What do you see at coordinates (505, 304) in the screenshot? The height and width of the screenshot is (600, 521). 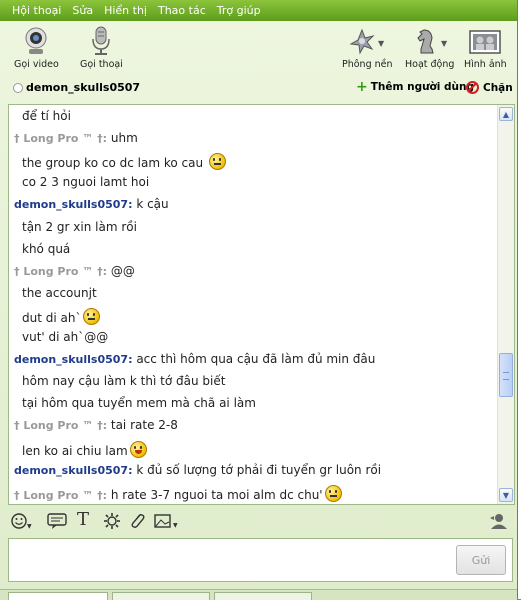 I see `vertical-scrollbar: ▲ ▼` at bounding box center [505, 304].